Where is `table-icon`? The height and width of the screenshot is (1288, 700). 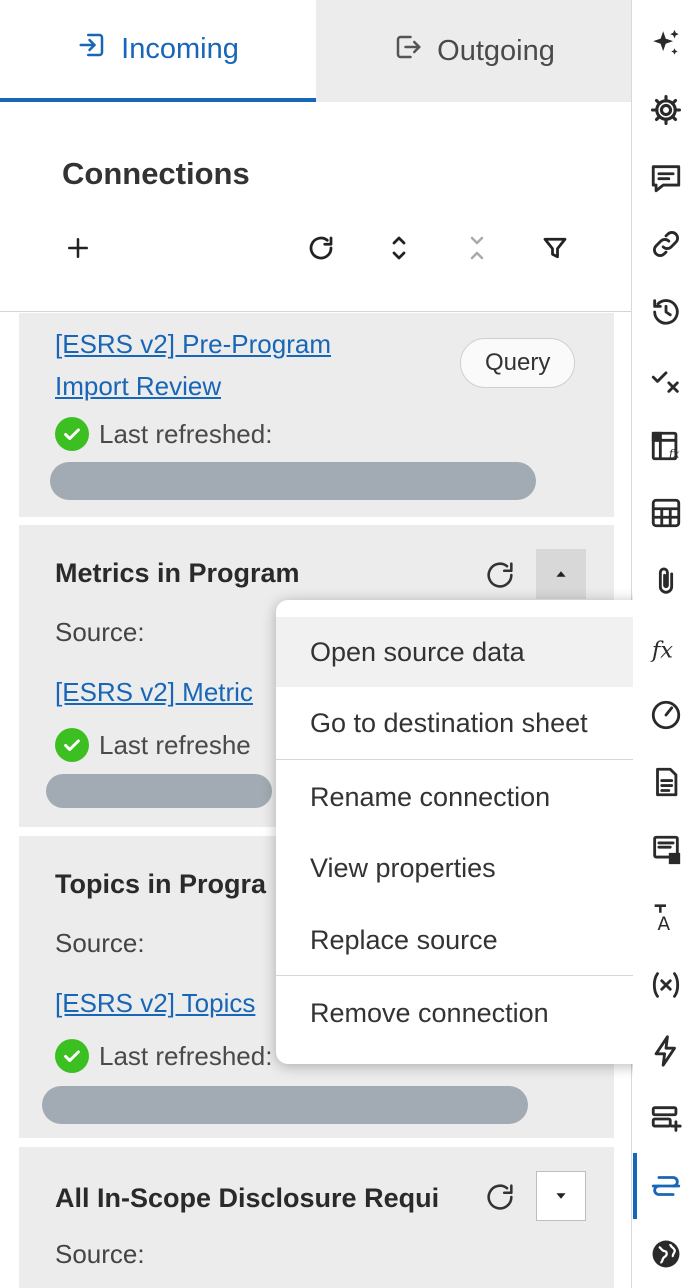 table-icon is located at coordinates (666, 513).